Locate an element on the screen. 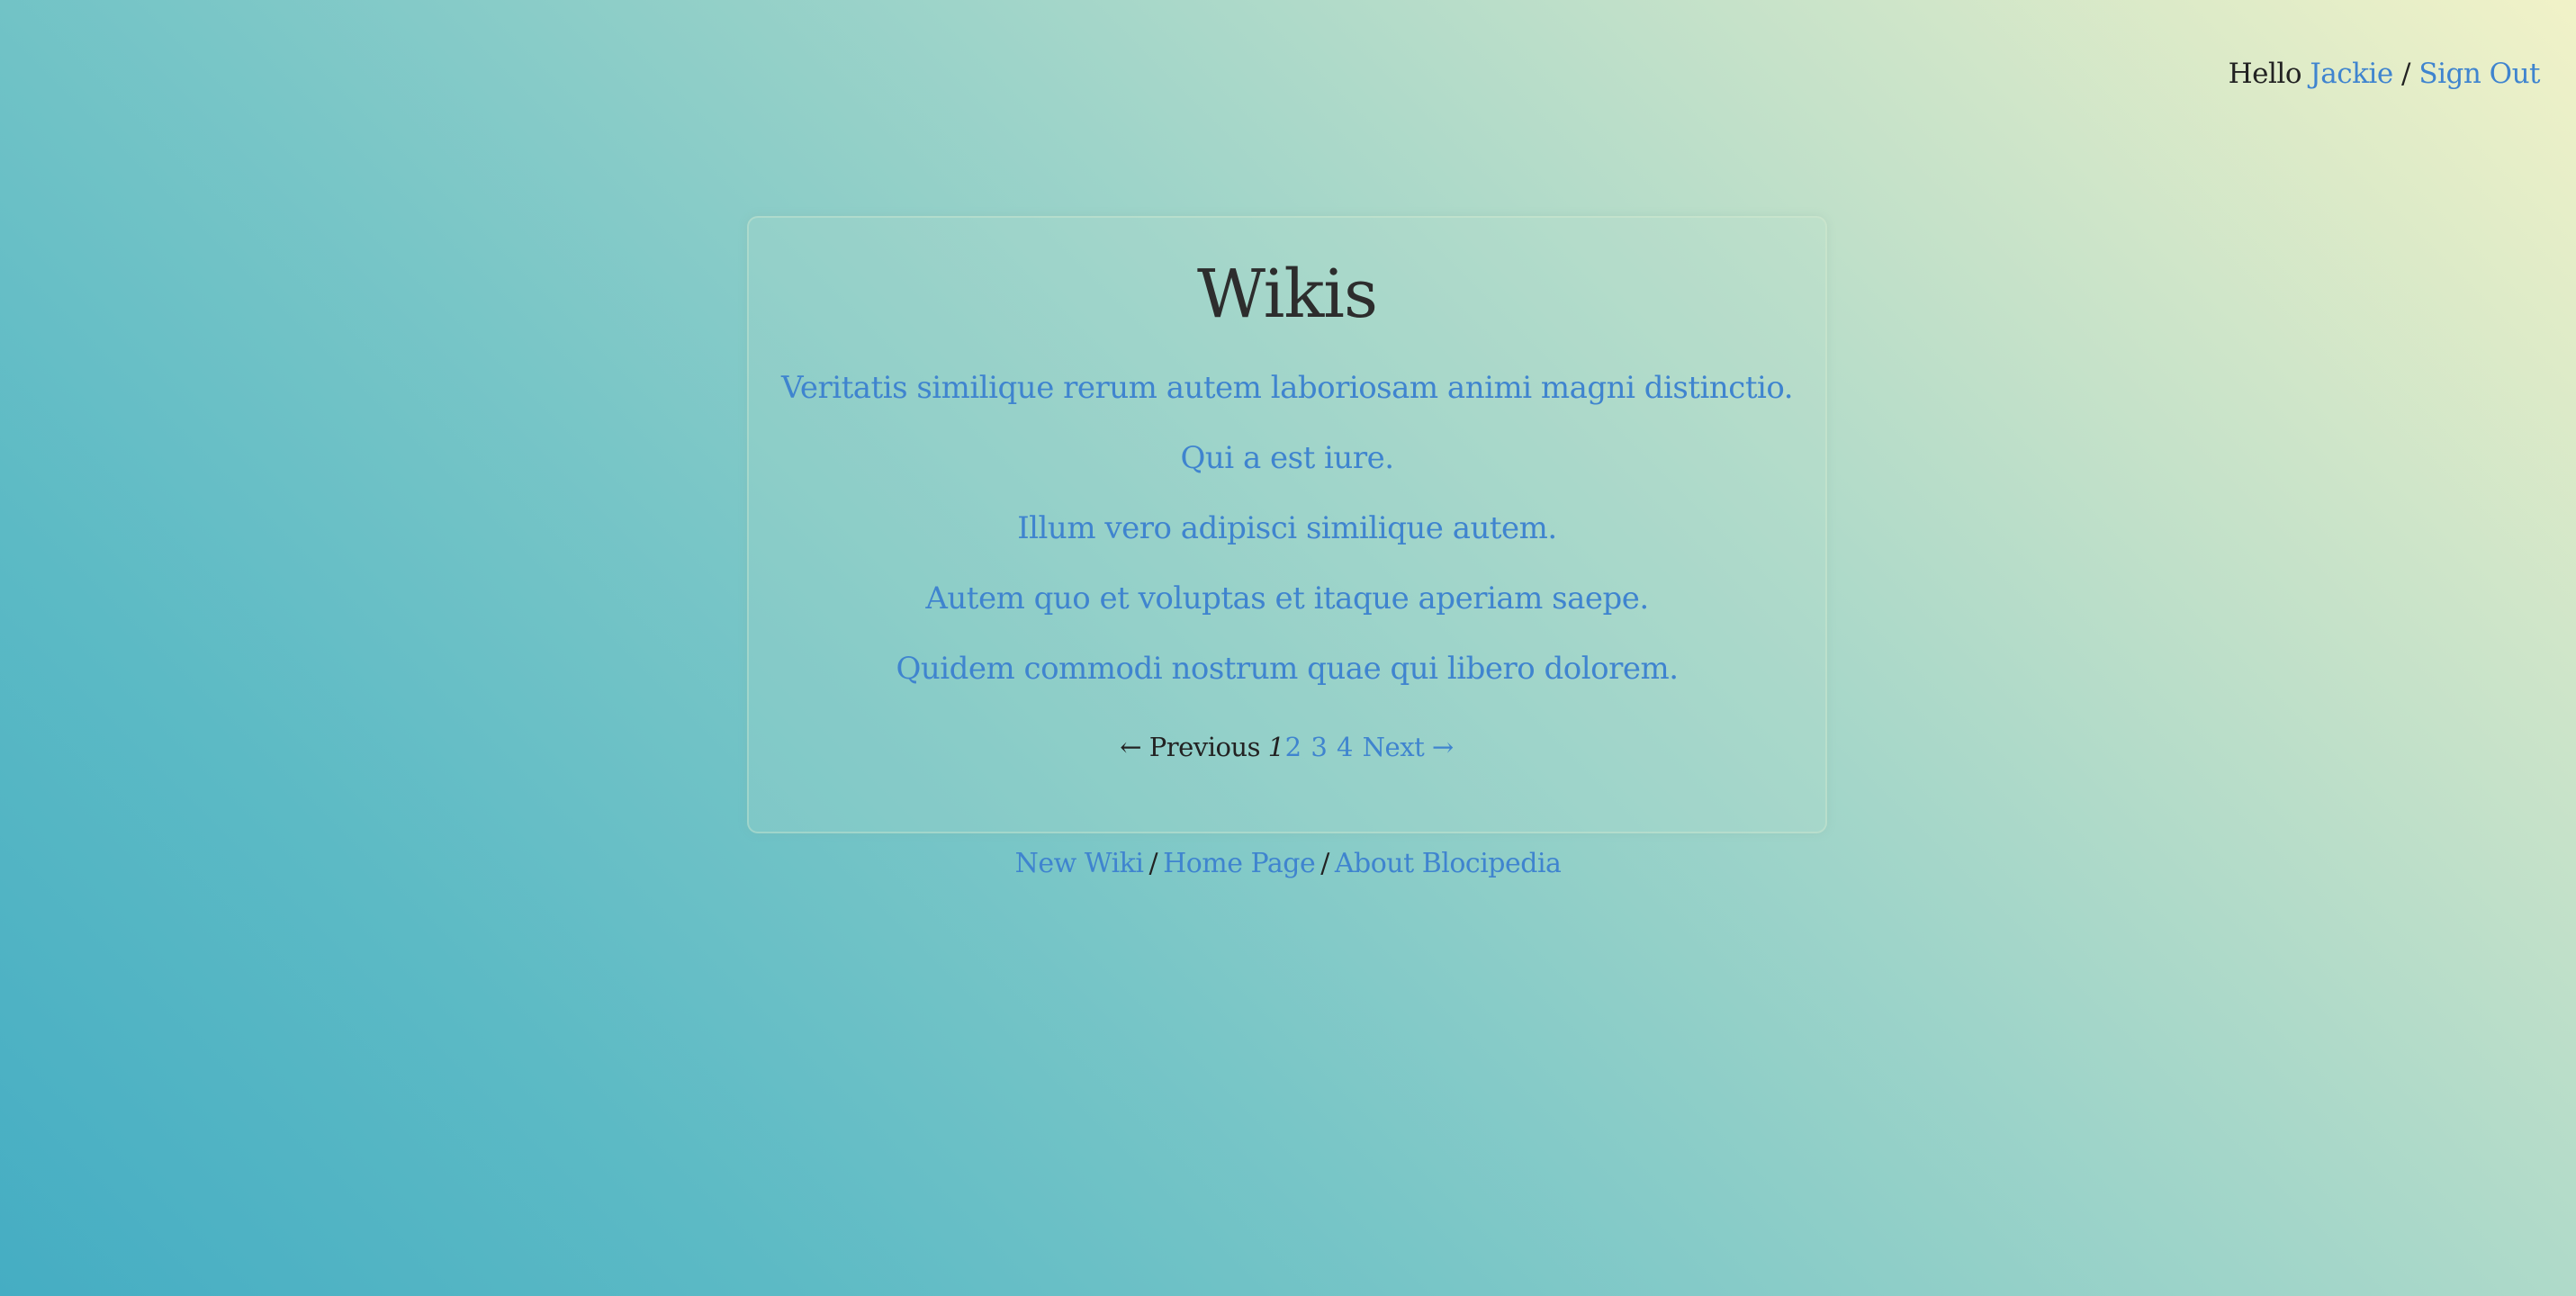 The width and height of the screenshot is (2576, 1296). greeting-text: Hello is located at coordinates (2265, 74).